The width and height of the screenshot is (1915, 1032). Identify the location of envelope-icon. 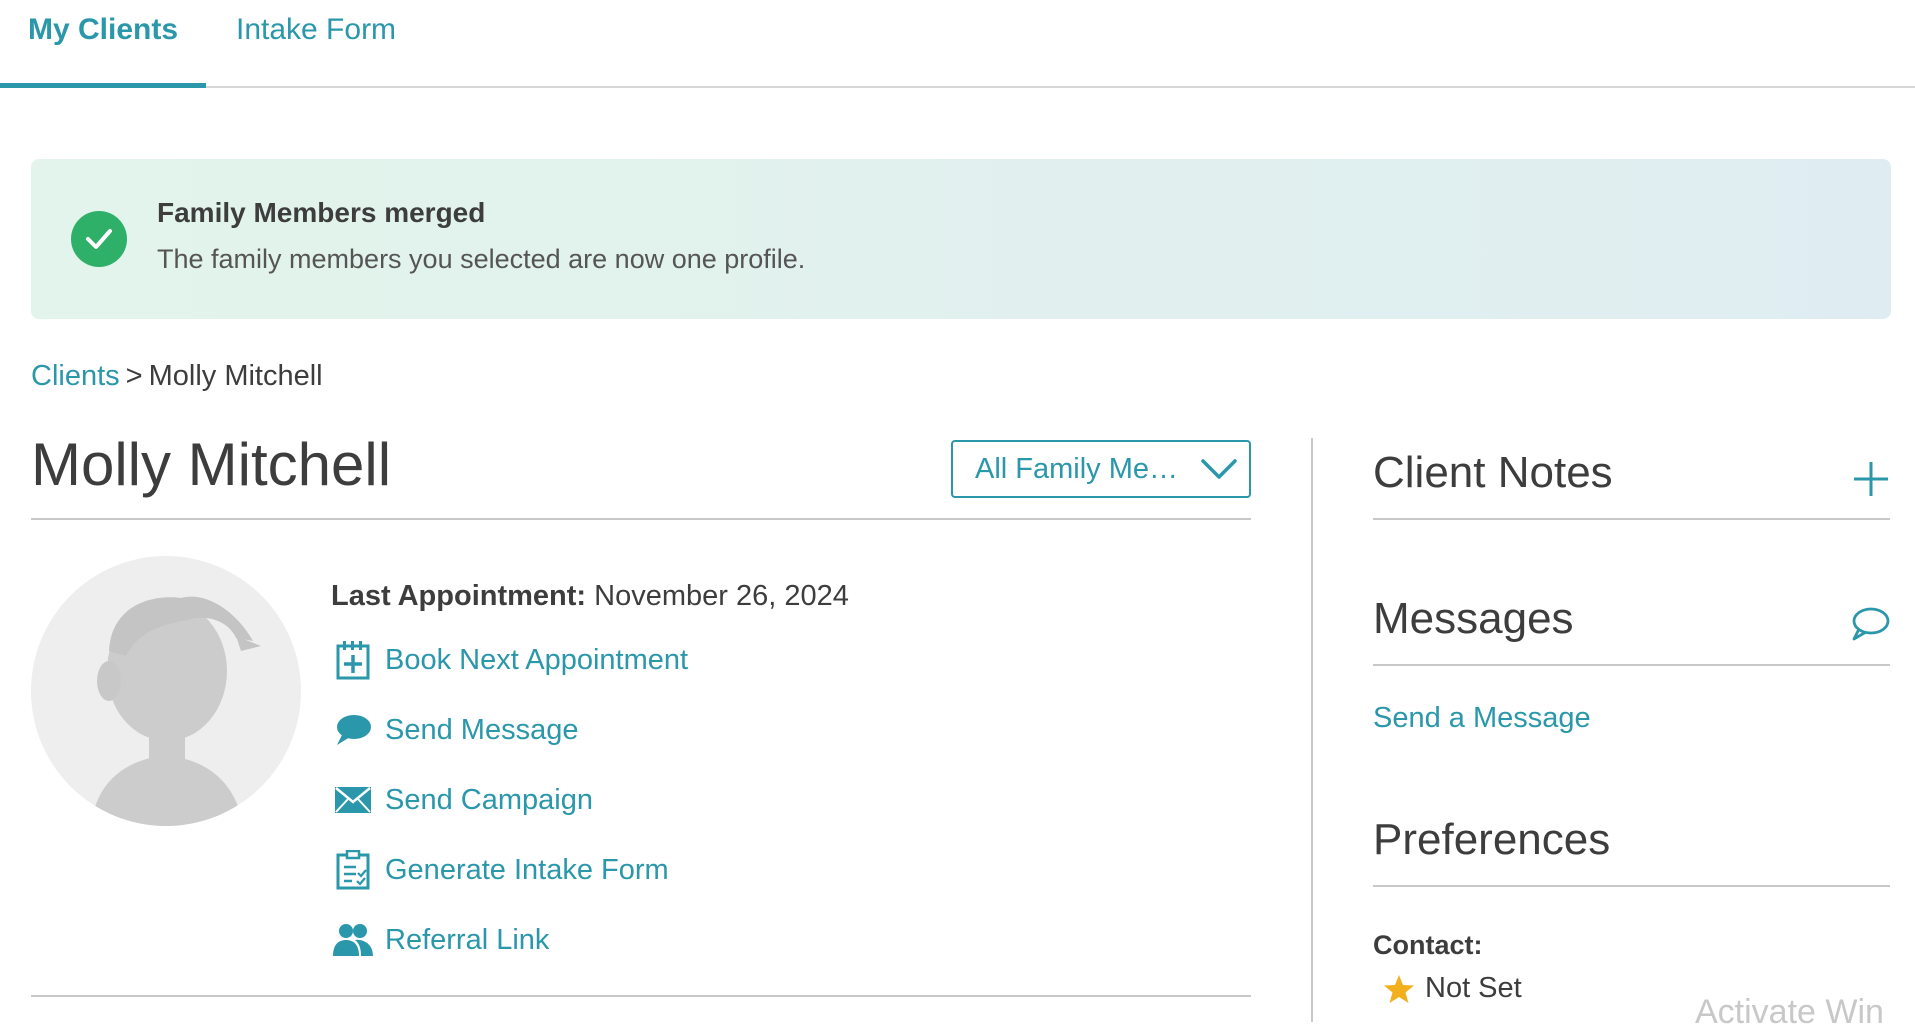
(353, 800).